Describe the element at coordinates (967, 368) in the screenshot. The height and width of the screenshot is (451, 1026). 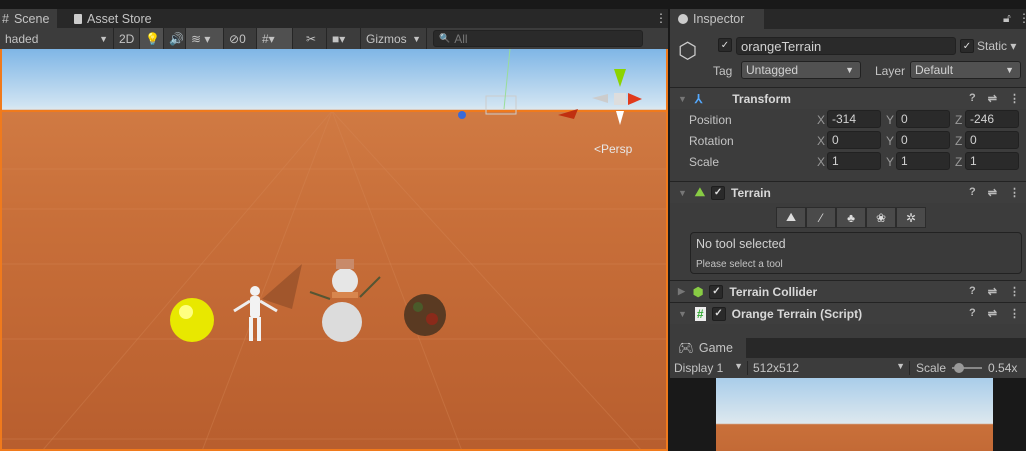
I see `scale-slider` at that location.